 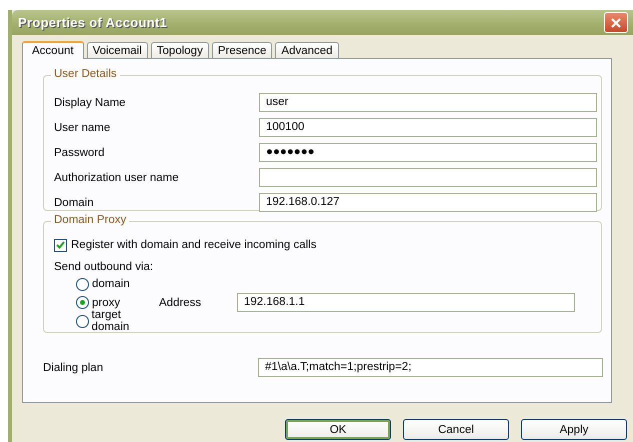 What do you see at coordinates (90, 102) in the screenshot?
I see `field-label: Display Name` at bounding box center [90, 102].